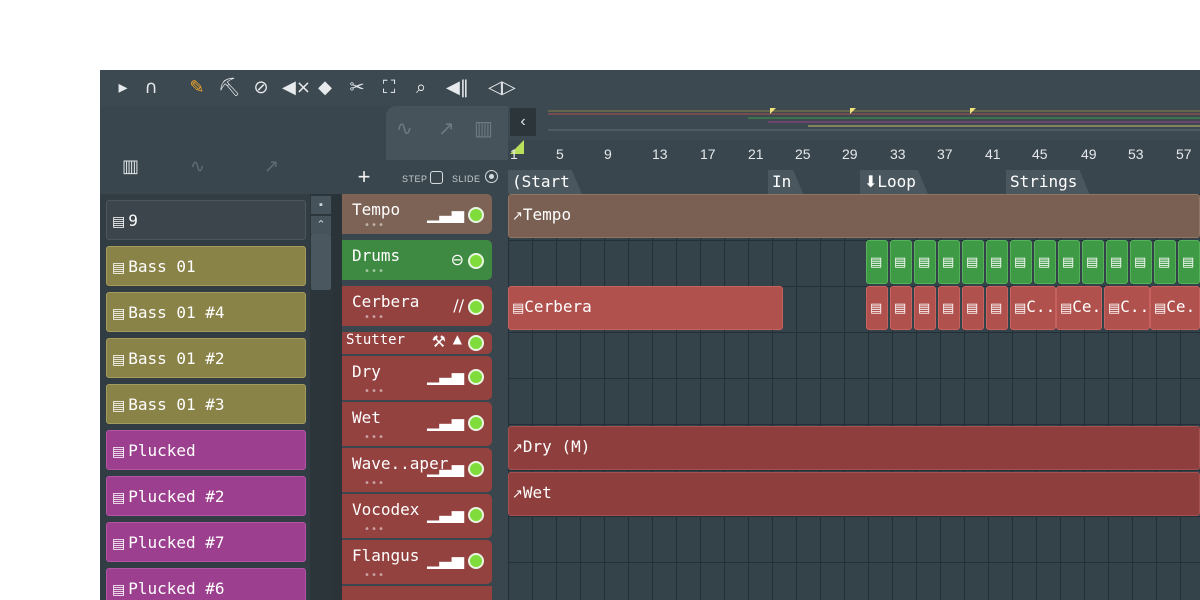  I want to click on piano-icon: ▥, so click(483, 128).